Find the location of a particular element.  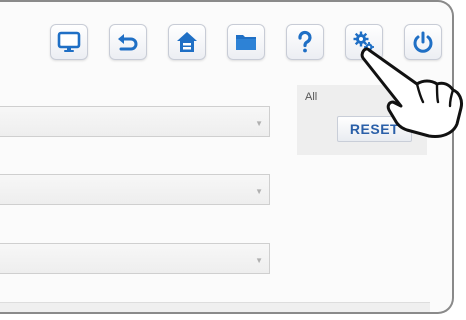

home-button is located at coordinates (187, 42).